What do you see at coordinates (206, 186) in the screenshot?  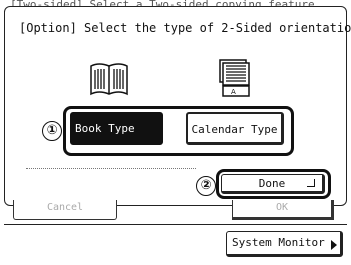 I see `callout-number-2: ②` at bounding box center [206, 186].